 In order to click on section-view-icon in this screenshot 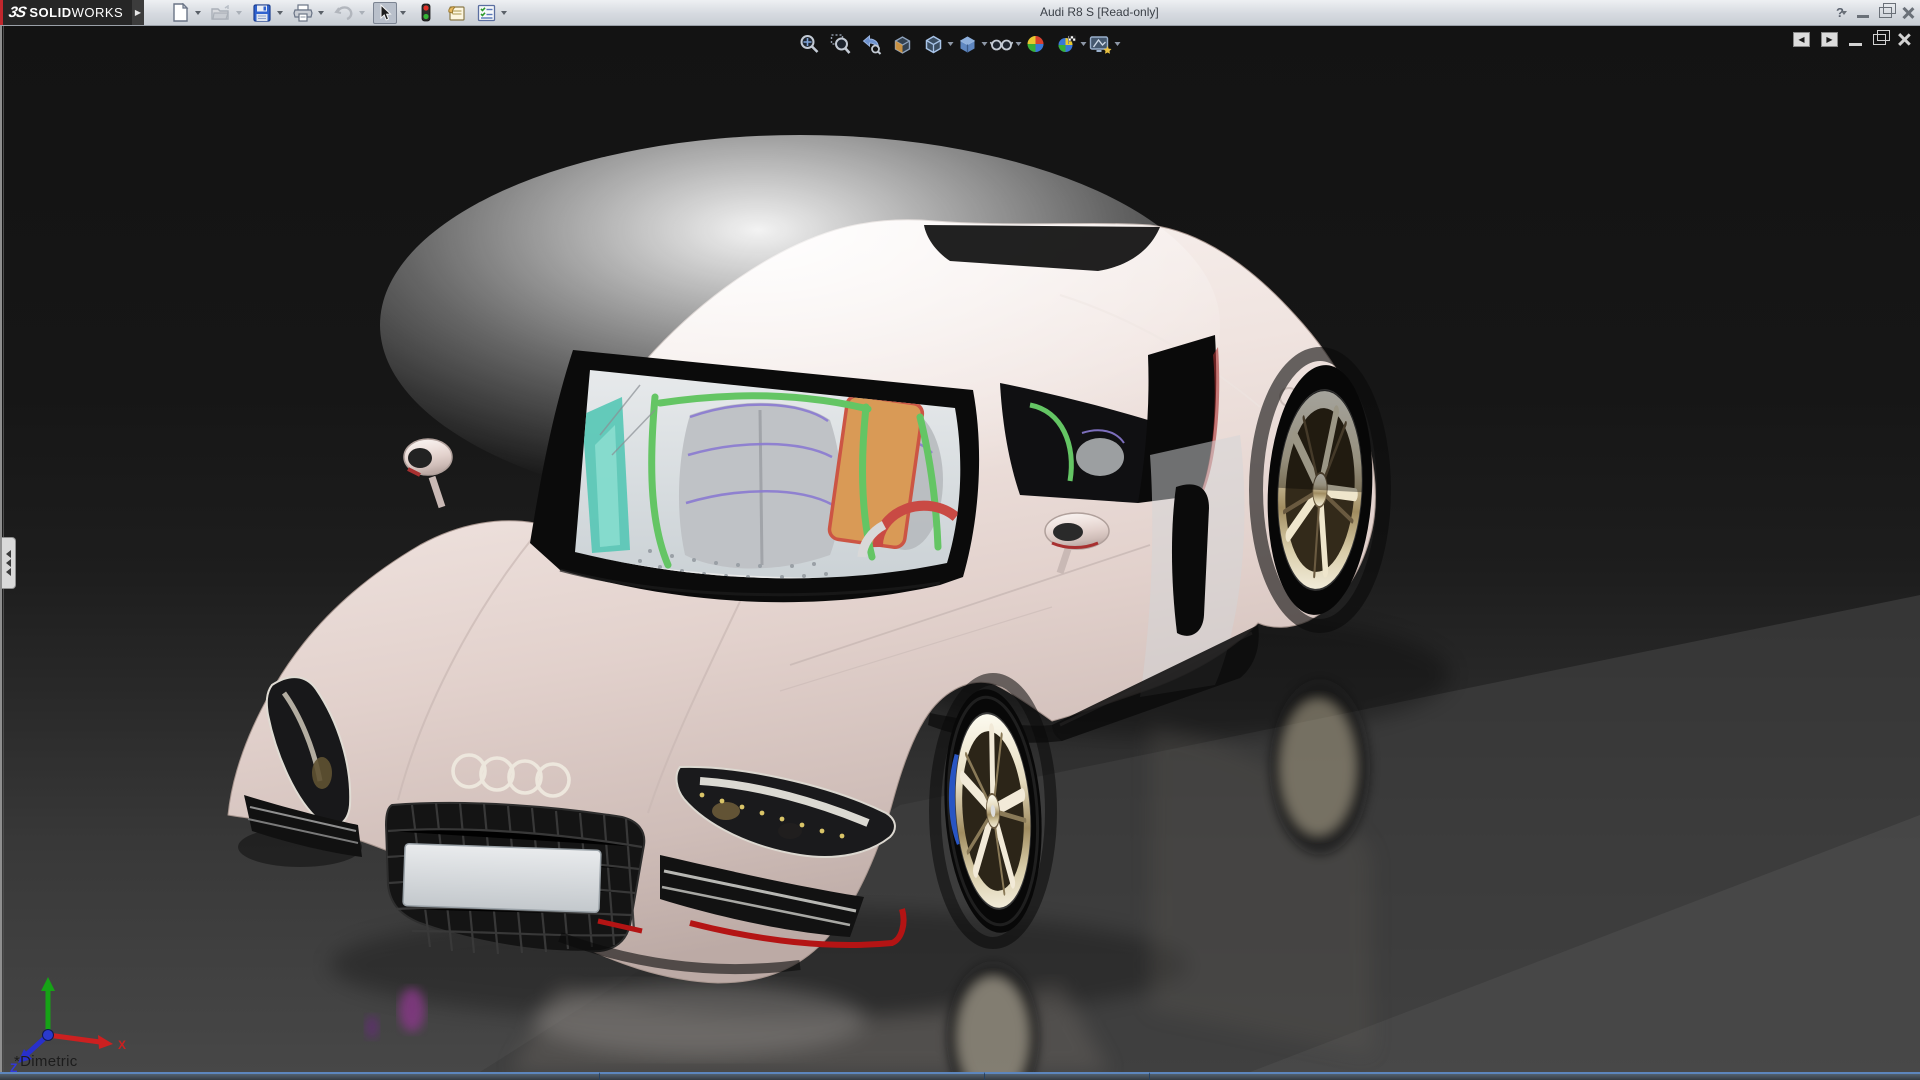, I will do `click(902, 45)`.